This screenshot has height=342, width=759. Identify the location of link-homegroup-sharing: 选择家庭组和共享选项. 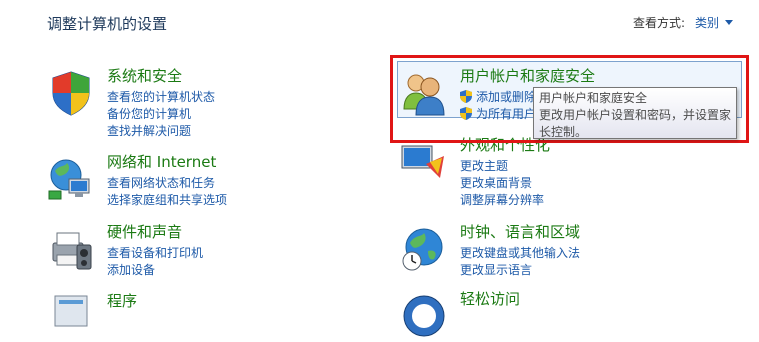
(167, 200).